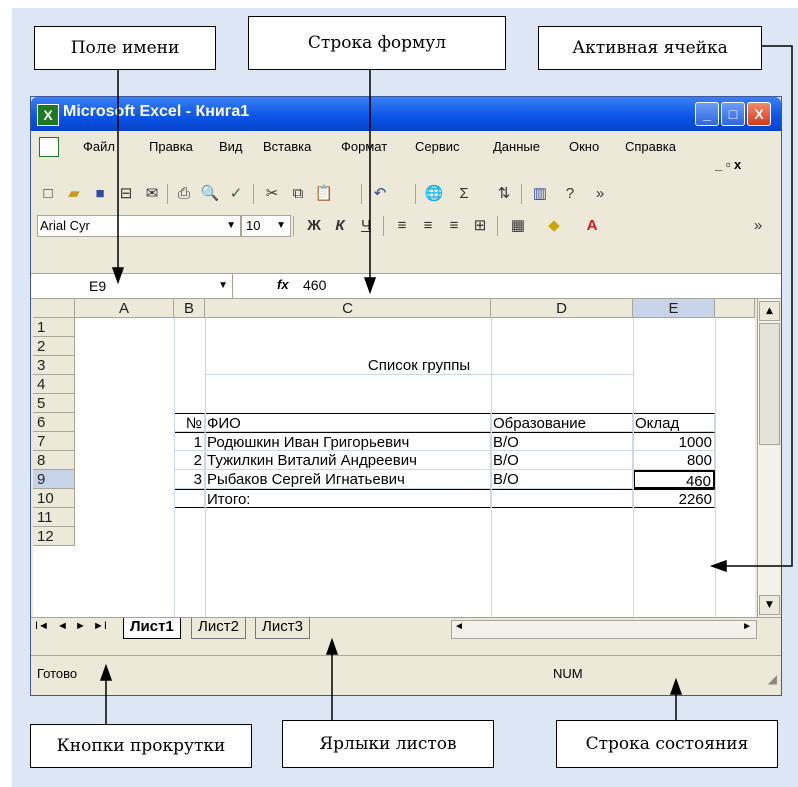 This screenshot has height=787, width=798. Describe the element at coordinates (454, 226) in the screenshot. I see `align-right-icon: ≡` at that location.